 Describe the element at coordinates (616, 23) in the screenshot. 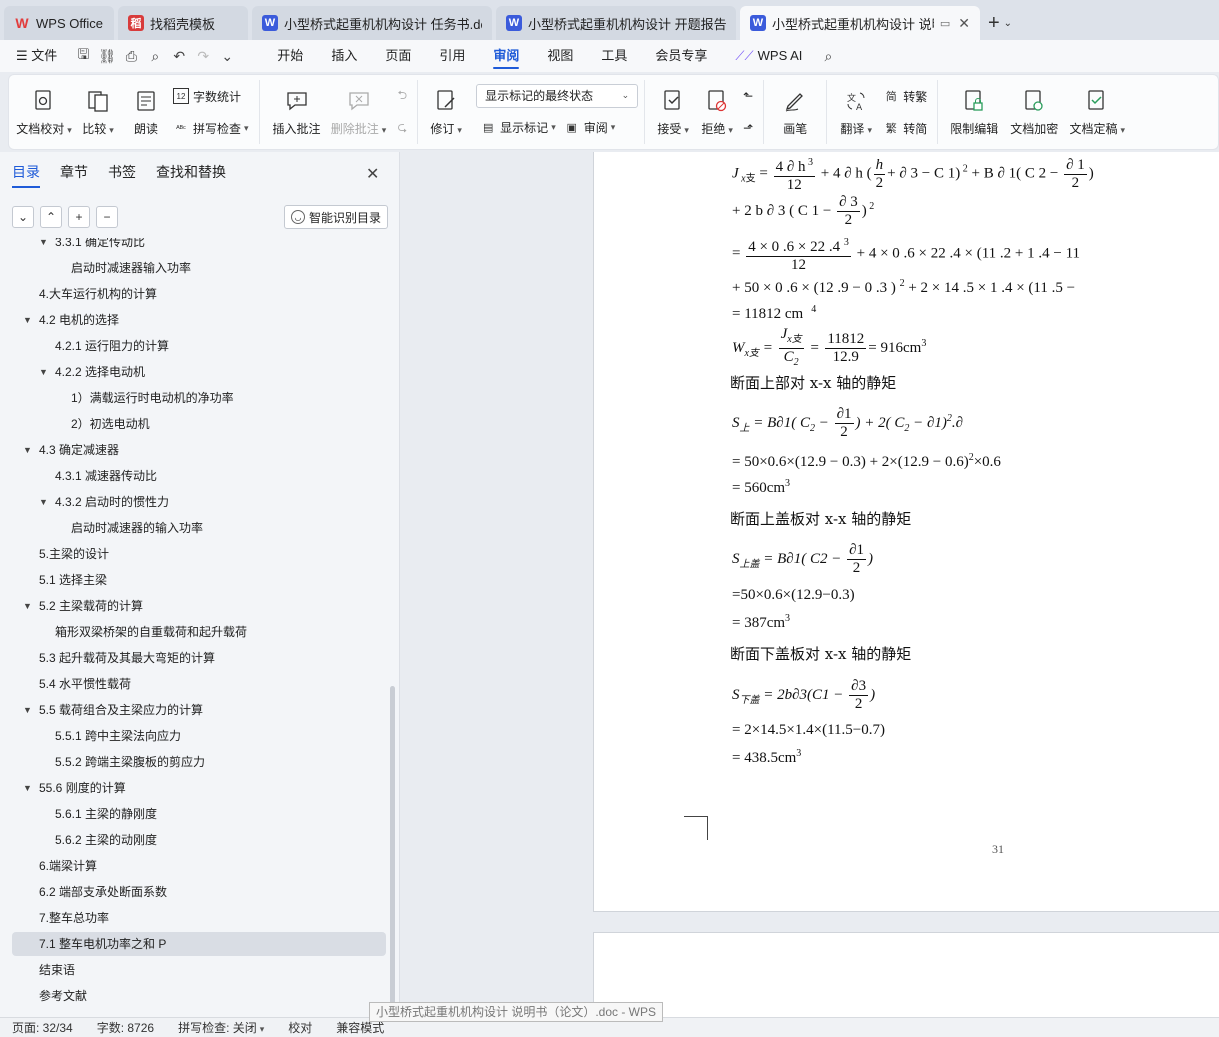

I see `tab-proposal-doc: W 小型桥式起重机机构设计 开题报告.doc` at that location.